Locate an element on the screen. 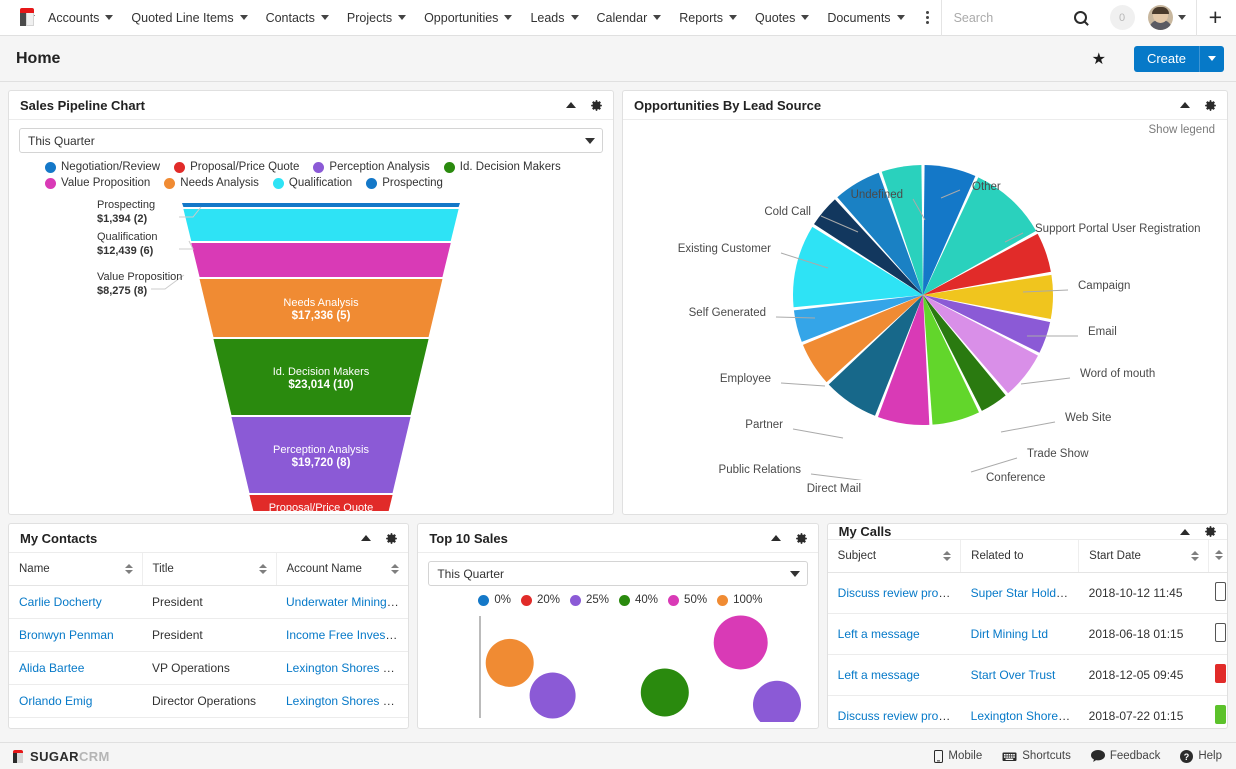  column-header-actions is located at coordinates (1217, 556).